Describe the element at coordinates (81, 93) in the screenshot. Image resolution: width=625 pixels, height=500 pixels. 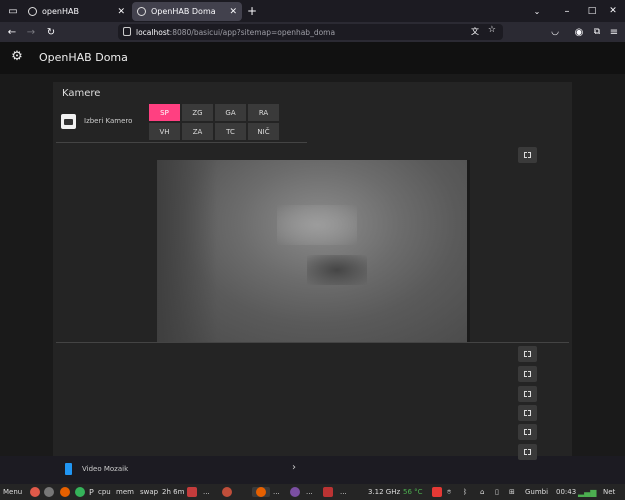
I see `frame-title: Kamere` at that location.